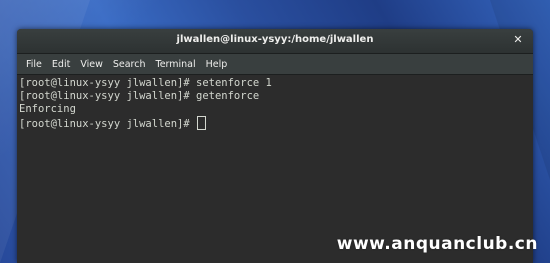  I want to click on menu-bar: File Edit View Search Terminal Help, so click(275, 64).